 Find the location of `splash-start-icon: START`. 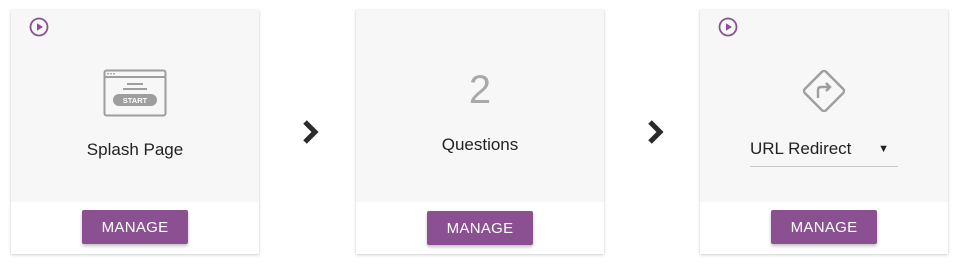

splash-start-icon: START is located at coordinates (135, 93).